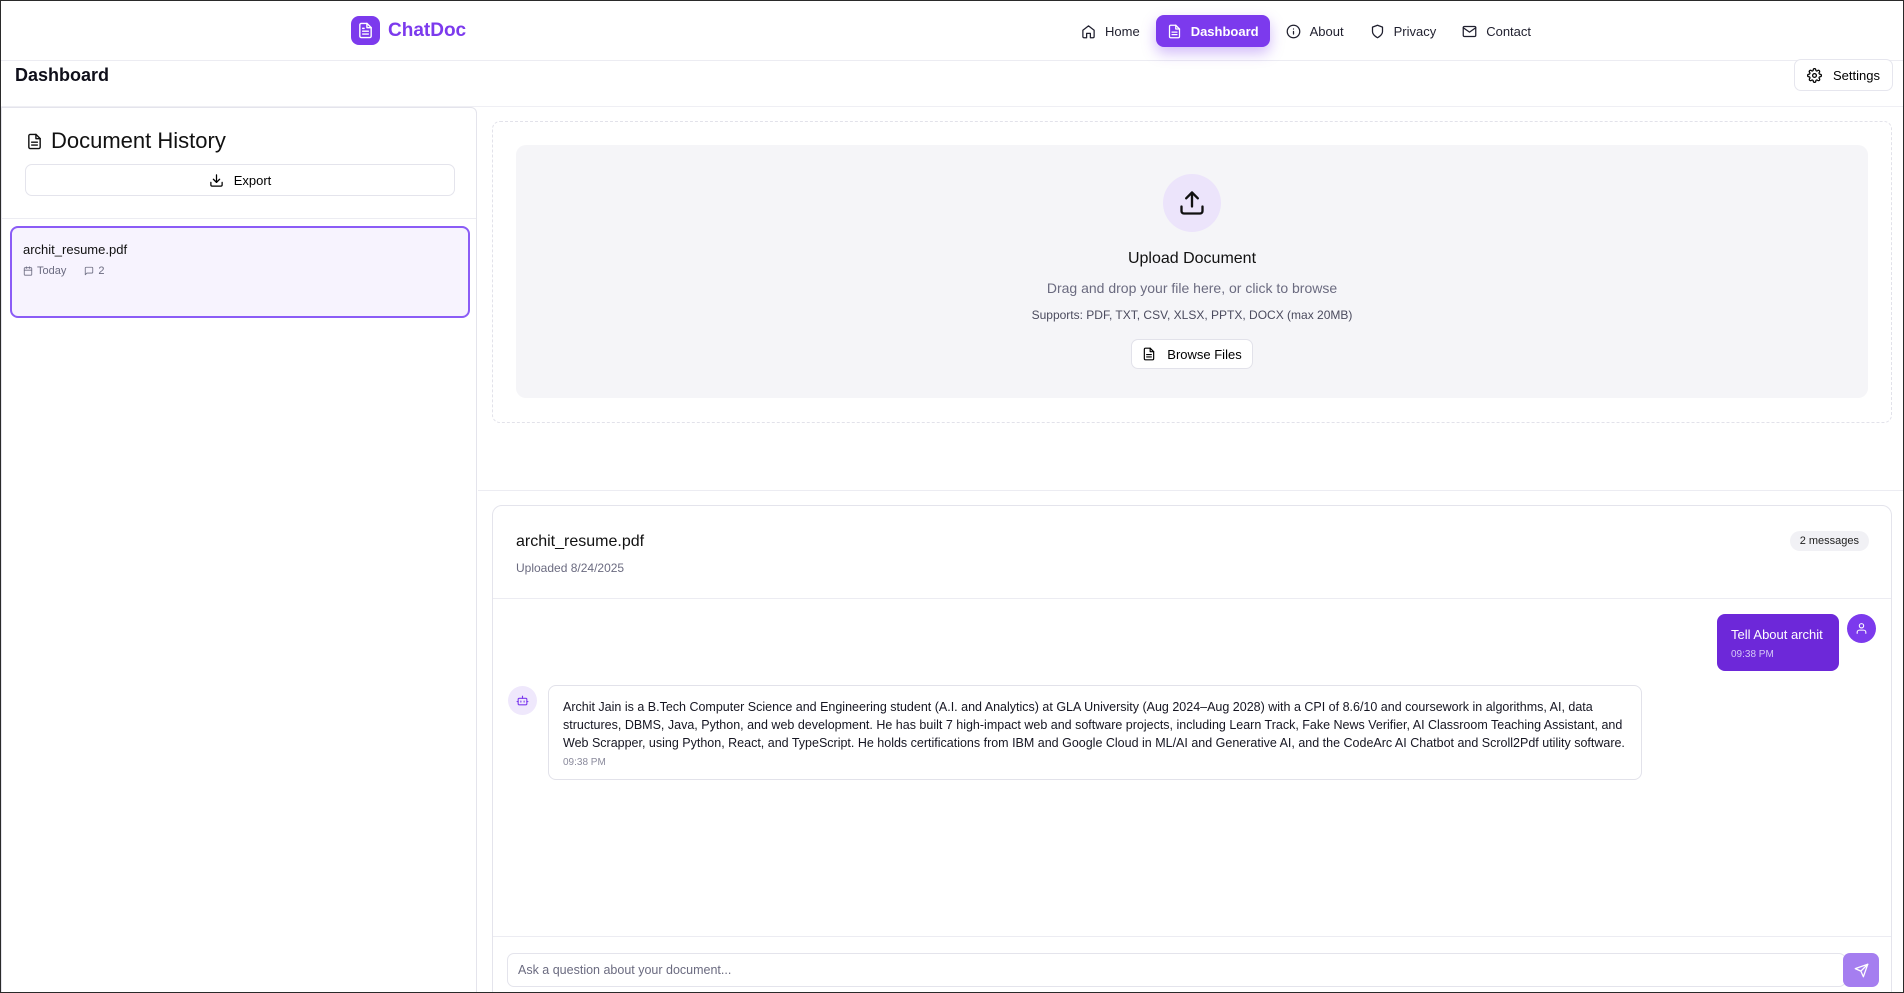 The height and width of the screenshot is (993, 1904). What do you see at coordinates (216, 180) in the screenshot?
I see `download-icon` at bounding box center [216, 180].